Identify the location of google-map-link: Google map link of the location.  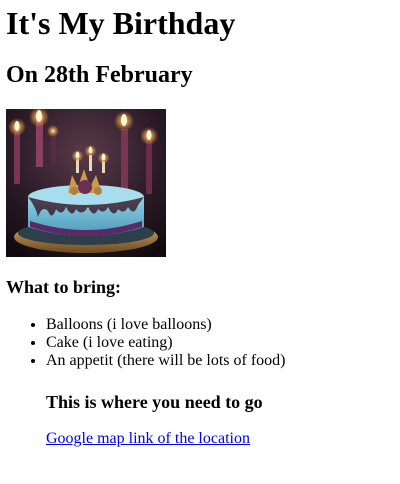
(148, 439).